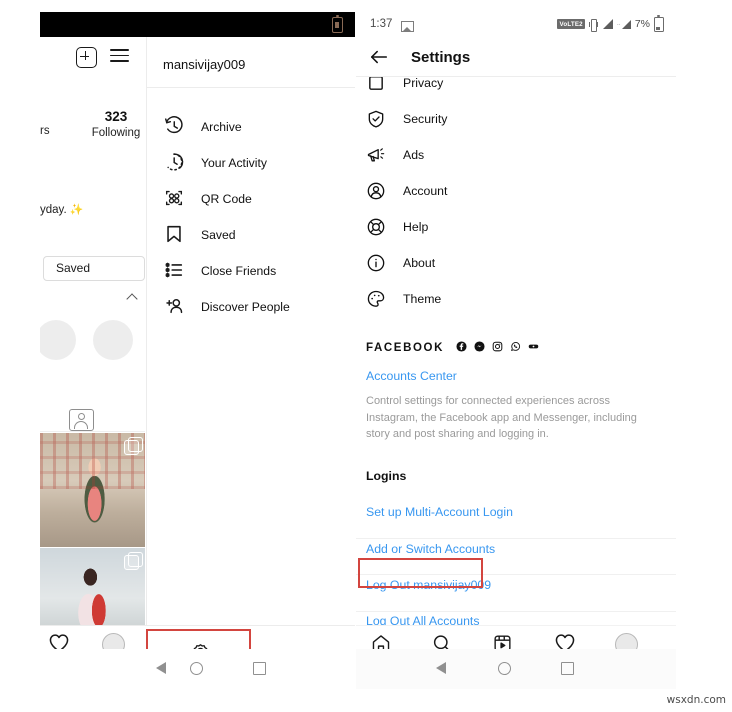 The width and height of the screenshot is (732, 712). What do you see at coordinates (174, 234) in the screenshot?
I see `bookmark-icon` at bounding box center [174, 234].